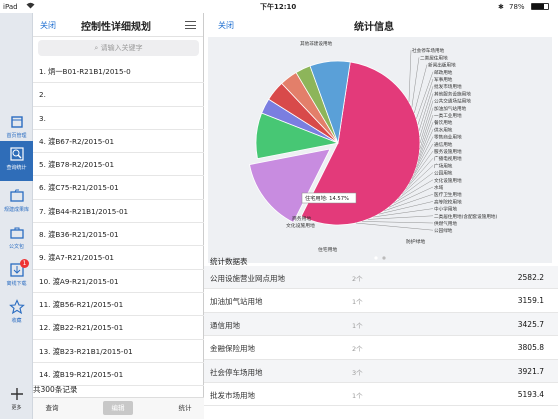 The width and height of the screenshot is (558, 419). I want to click on slice-label: 新闻出版用地, so click(442, 65).